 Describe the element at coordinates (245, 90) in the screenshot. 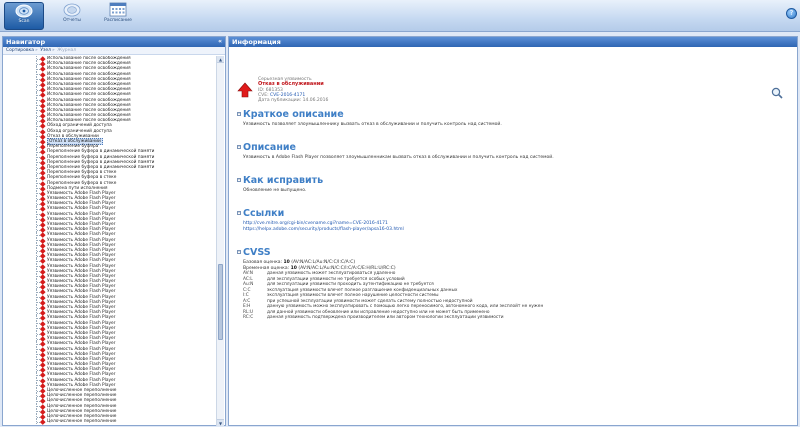

I see `severity-arrow-icon` at that location.